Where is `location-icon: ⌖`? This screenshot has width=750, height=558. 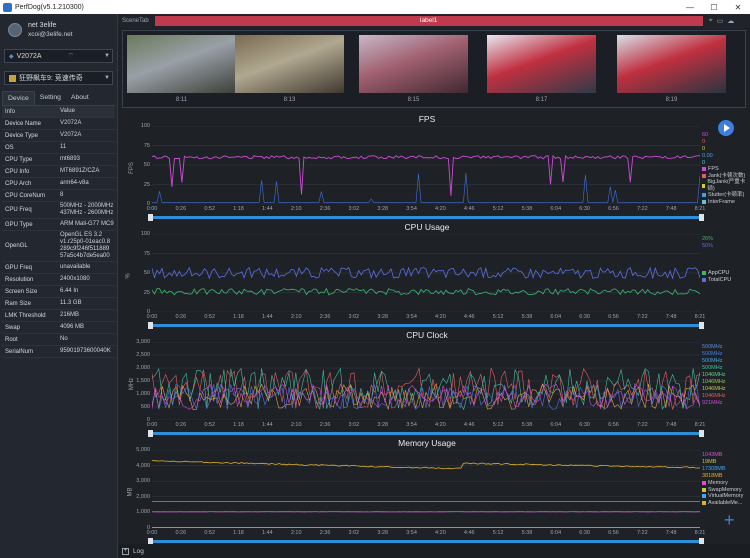 location-icon: ⌖ is located at coordinates (711, 21).